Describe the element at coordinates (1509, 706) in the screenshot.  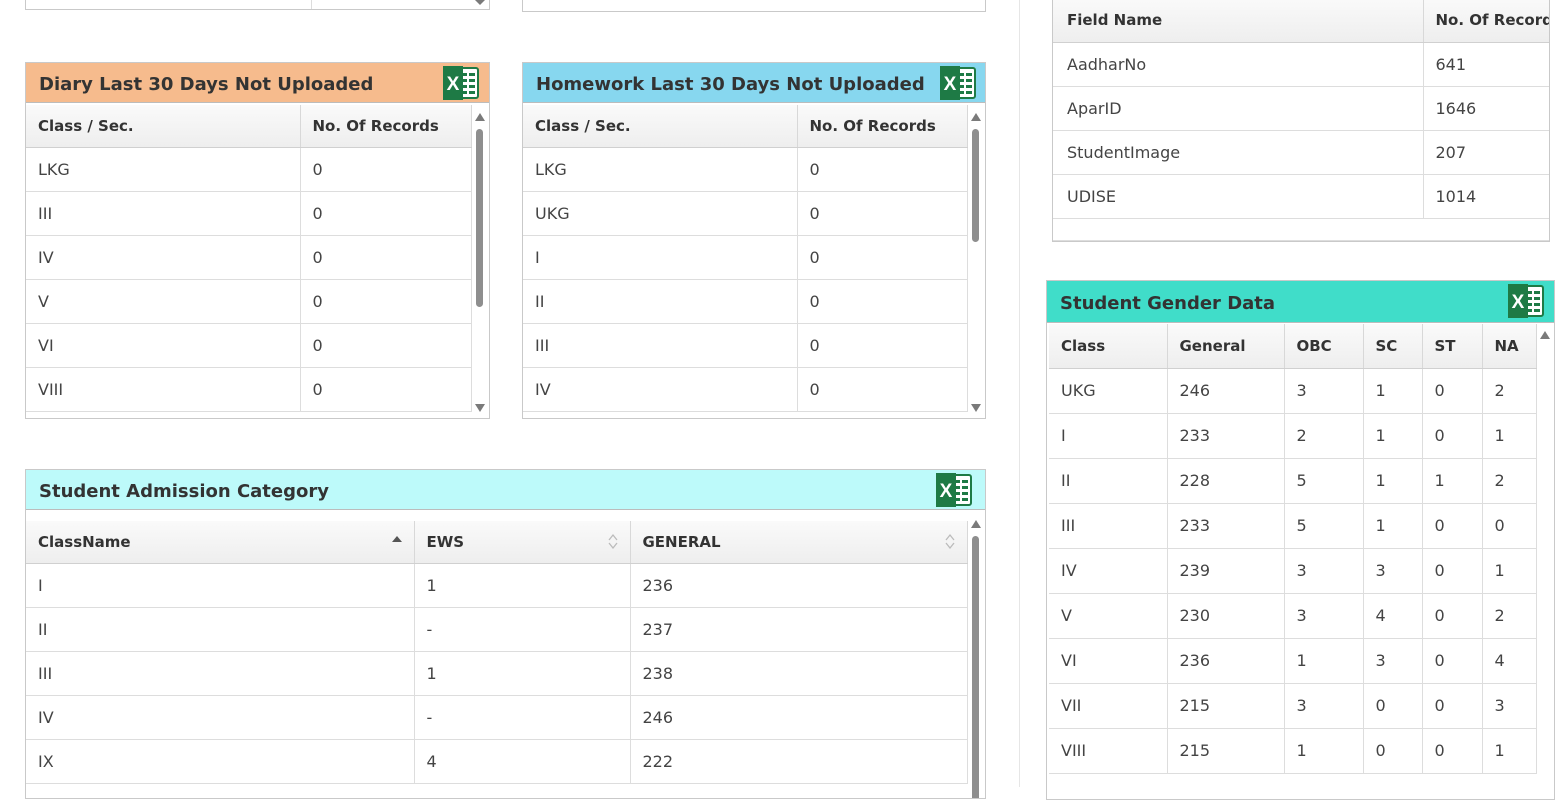
I see `na-cell: 3` at that location.